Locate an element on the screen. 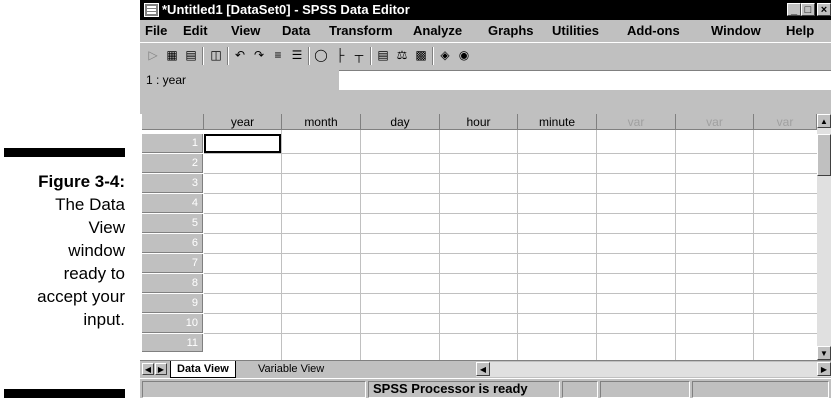 Image resolution: width=831 pixels, height=398 pixels. menu-transform: Transform is located at coordinates (361, 31).